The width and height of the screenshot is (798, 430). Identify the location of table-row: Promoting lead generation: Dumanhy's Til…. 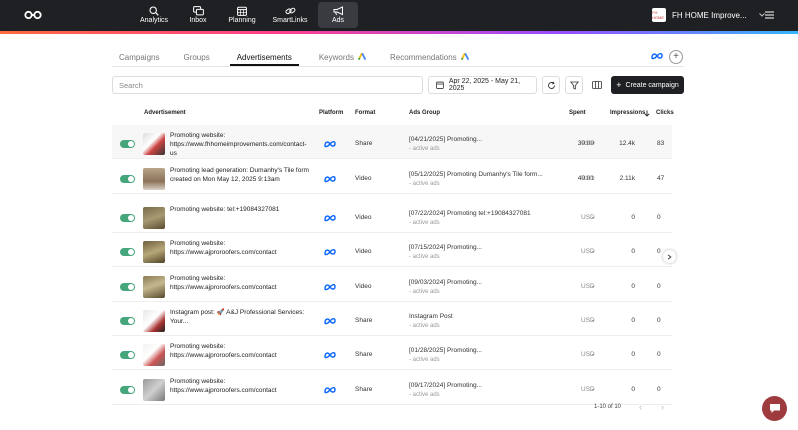
(392, 177).